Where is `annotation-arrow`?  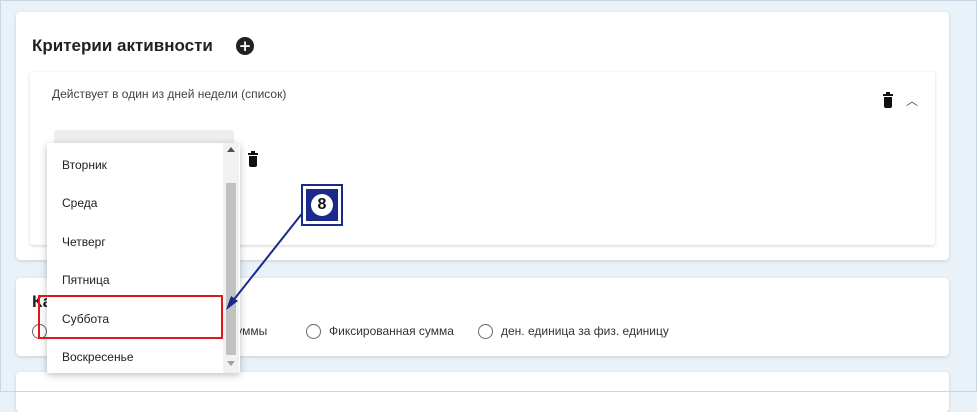
annotation-arrow is located at coordinates (267, 257).